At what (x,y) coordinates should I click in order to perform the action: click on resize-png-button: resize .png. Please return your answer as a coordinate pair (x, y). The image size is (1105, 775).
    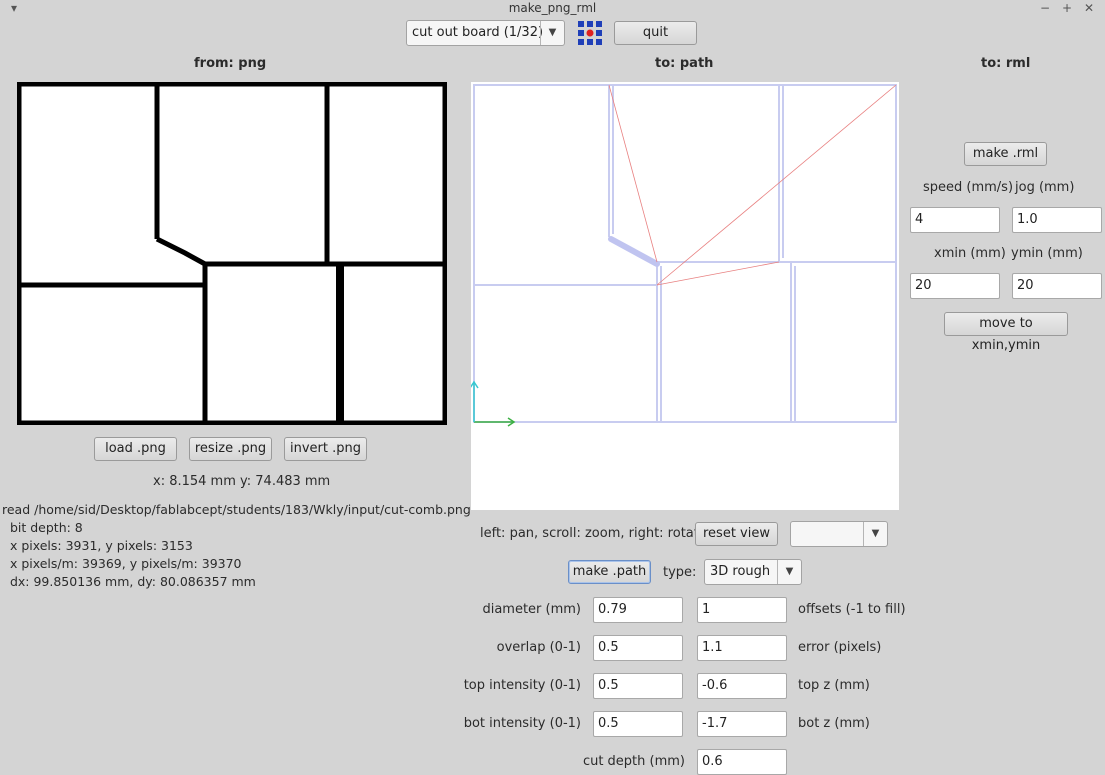
    Looking at the image, I should click on (230, 449).